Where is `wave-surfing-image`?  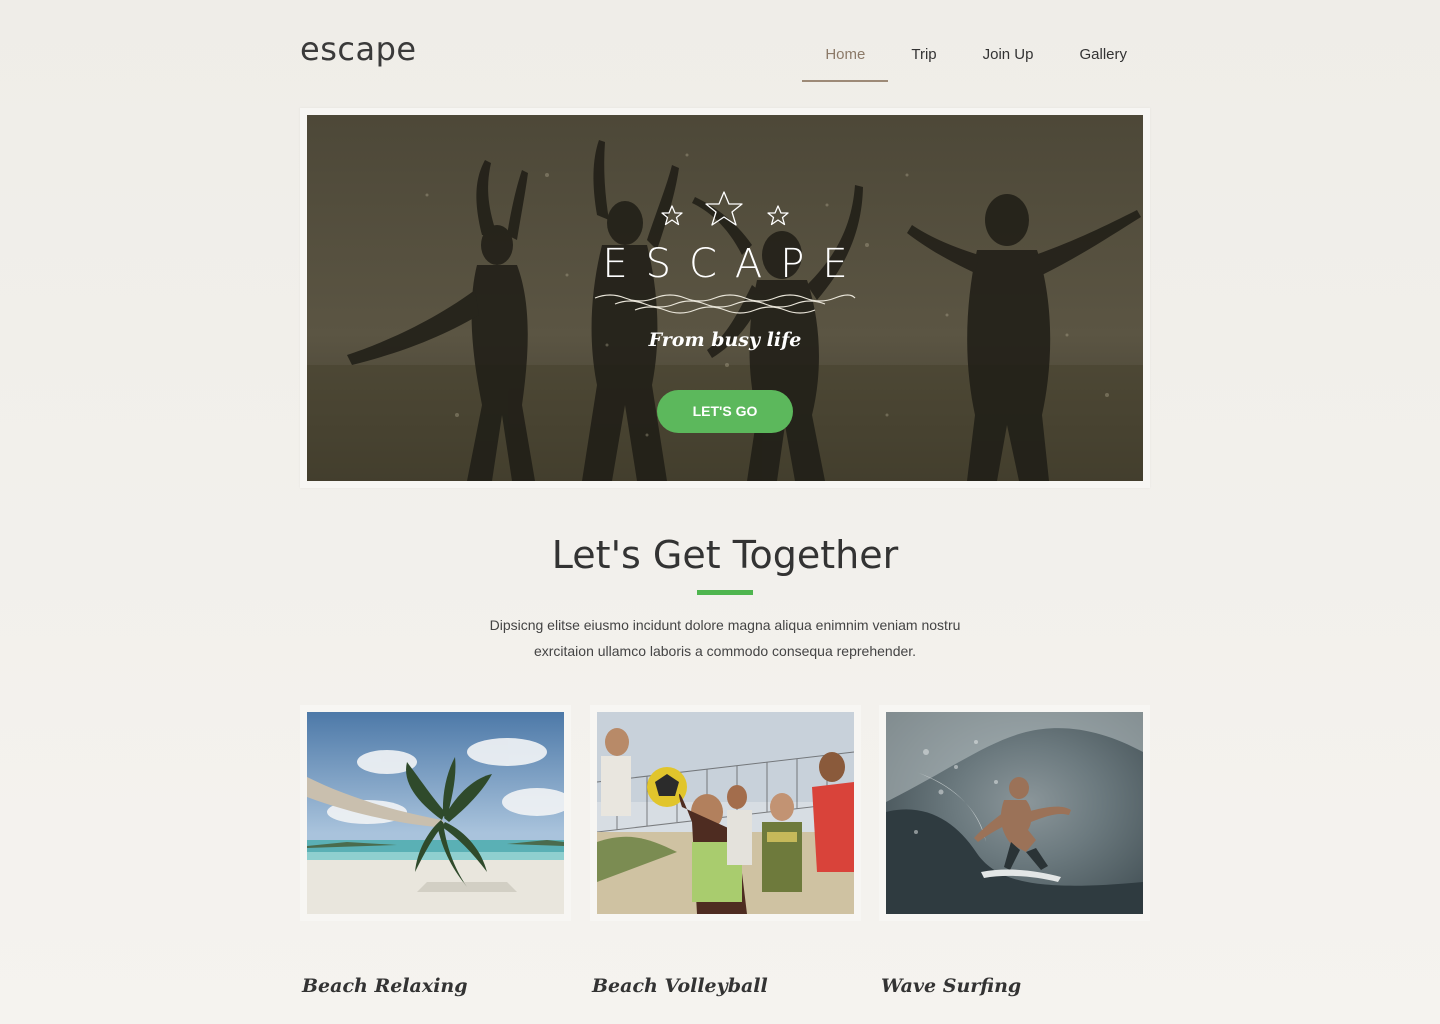 wave-surfing-image is located at coordinates (1014, 813).